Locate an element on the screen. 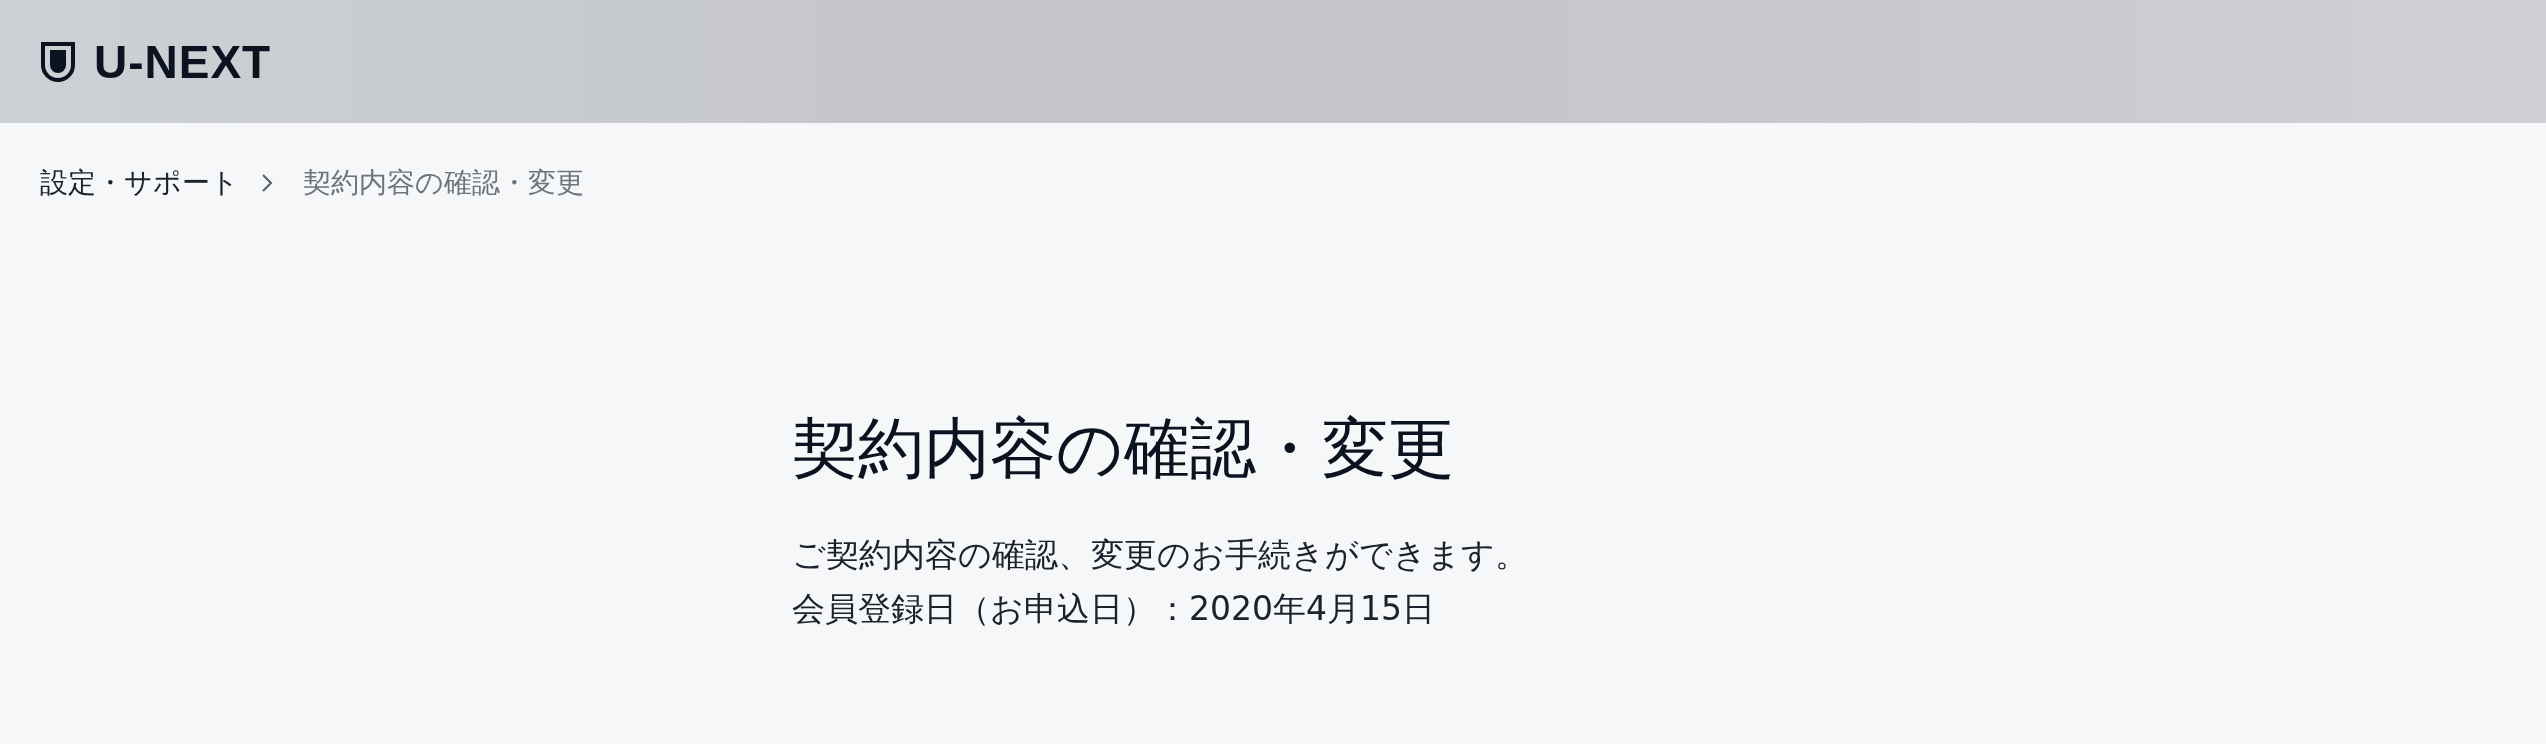  shield-icon is located at coordinates (58, 61).